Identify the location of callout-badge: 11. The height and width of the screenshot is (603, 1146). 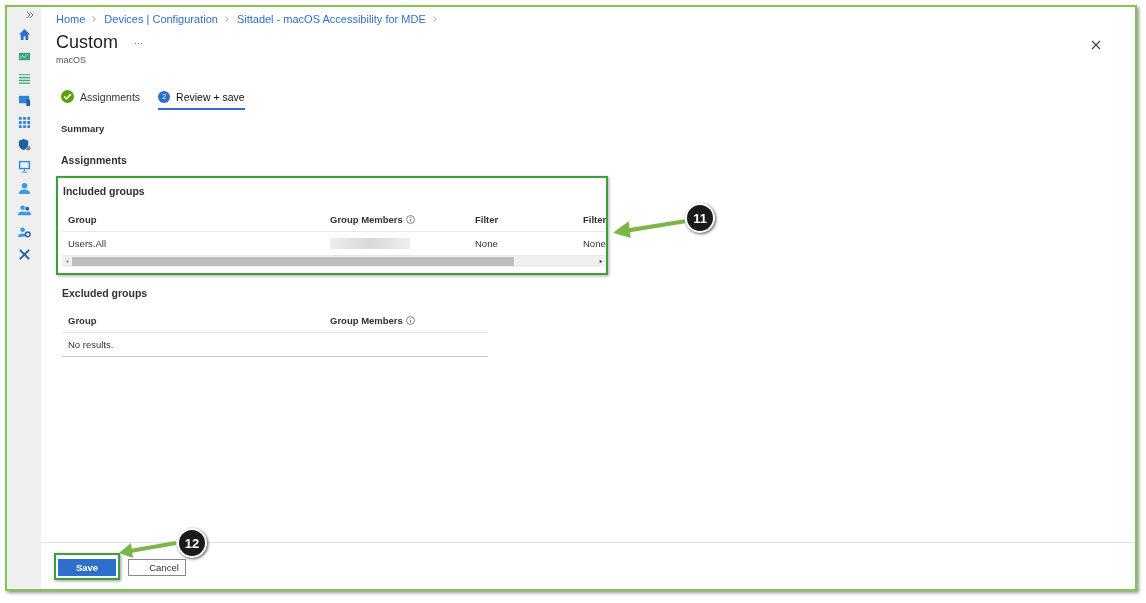
(700, 218).